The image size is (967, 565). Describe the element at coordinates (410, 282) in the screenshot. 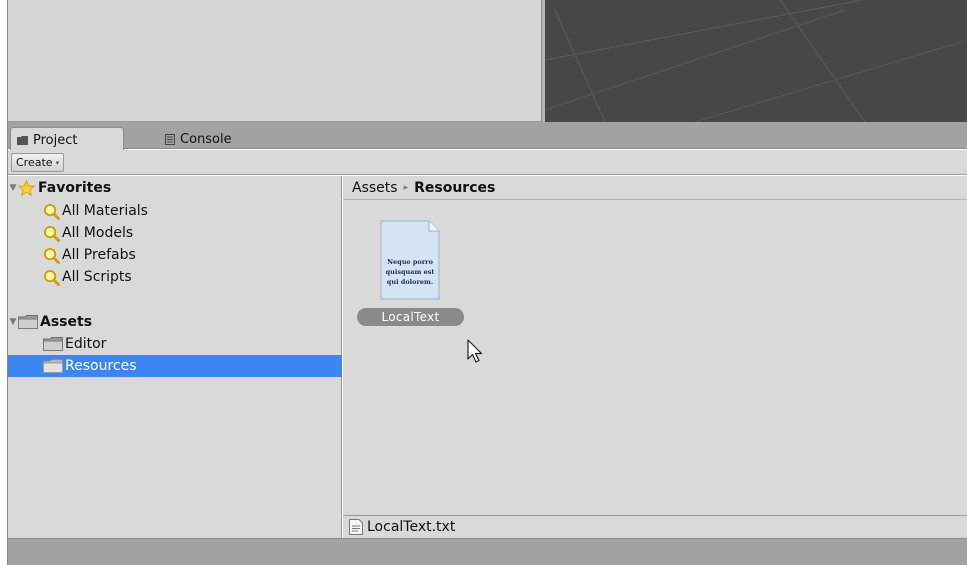

I see `preview-line: qui dolorem.` at that location.